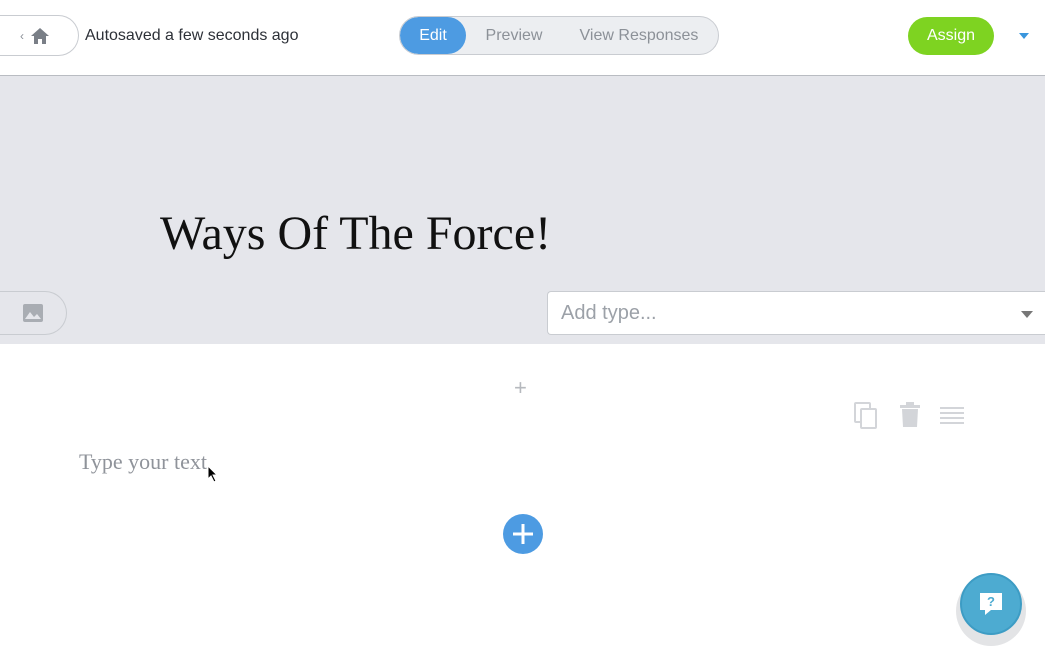  Describe the element at coordinates (1027, 314) in the screenshot. I see `chevron-down-icon` at that location.